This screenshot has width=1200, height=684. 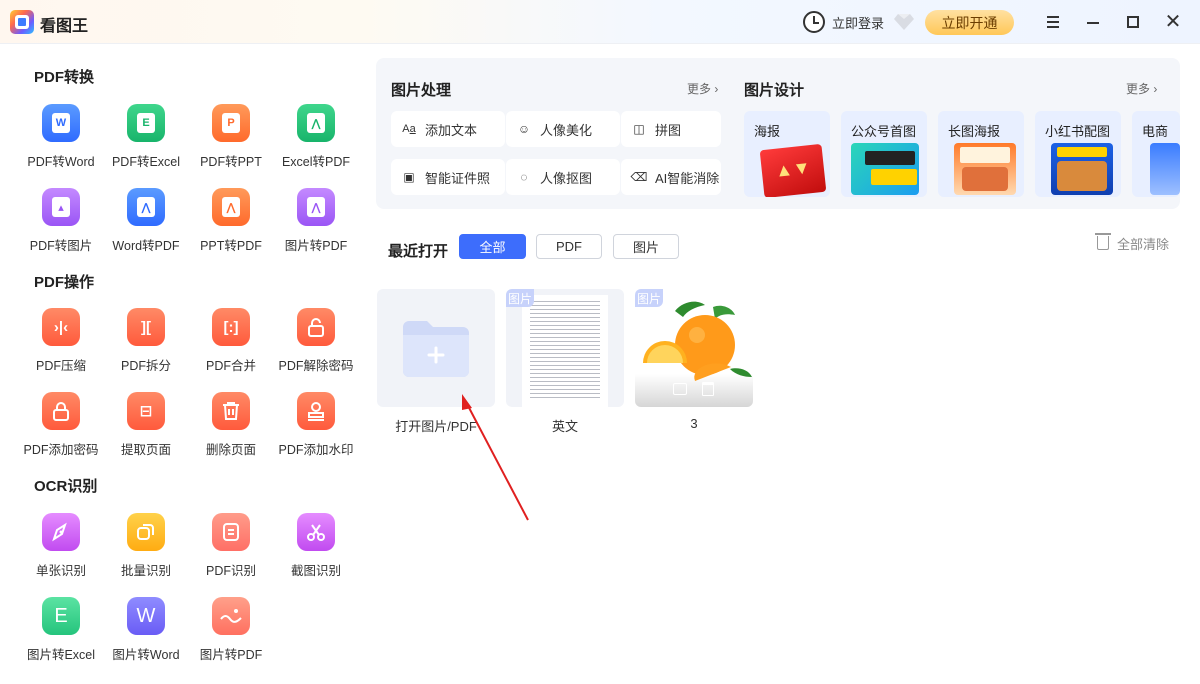 I want to click on filter-image-tab: 图片, so click(x=646, y=246).